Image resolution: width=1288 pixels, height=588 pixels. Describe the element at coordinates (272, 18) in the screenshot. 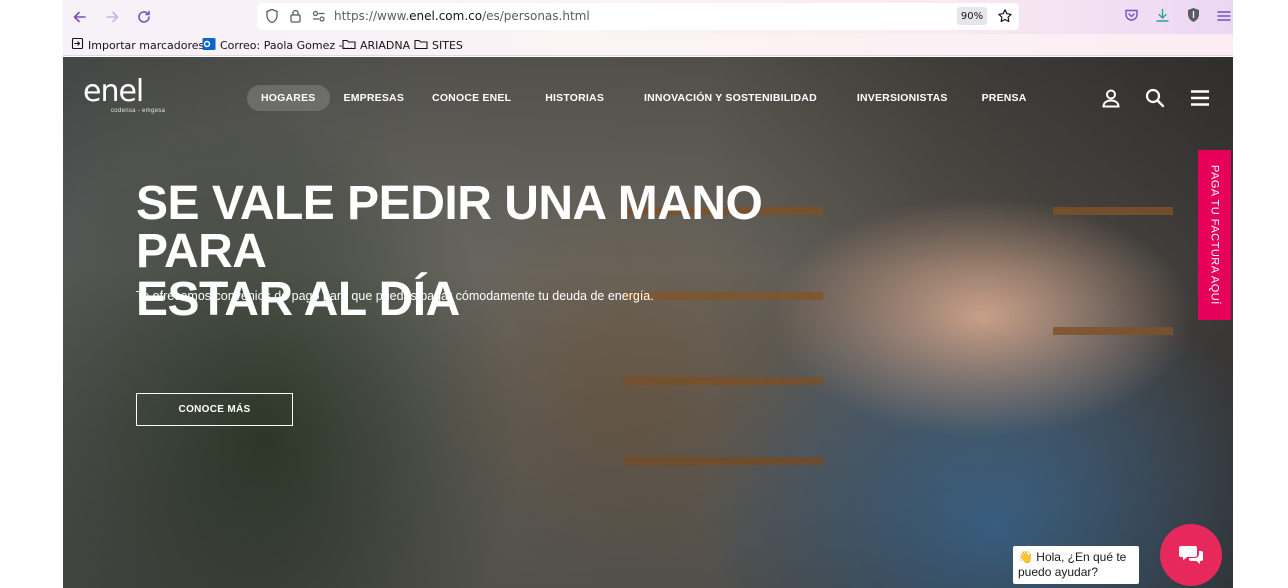

I see `shield-icon` at that location.